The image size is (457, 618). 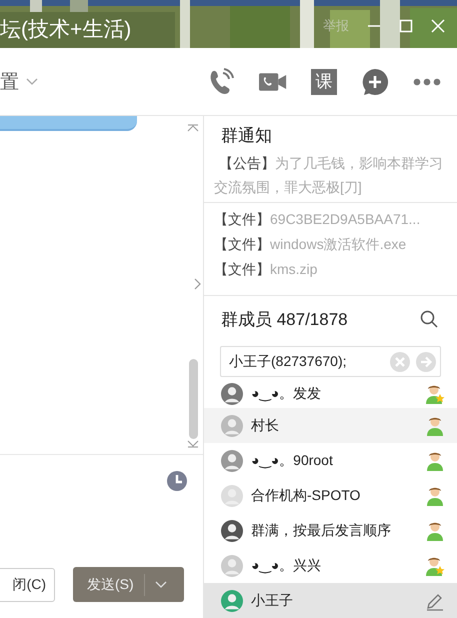 What do you see at coordinates (427, 82) in the screenshot?
I see `more-icon` at bounding box center [427, 82].